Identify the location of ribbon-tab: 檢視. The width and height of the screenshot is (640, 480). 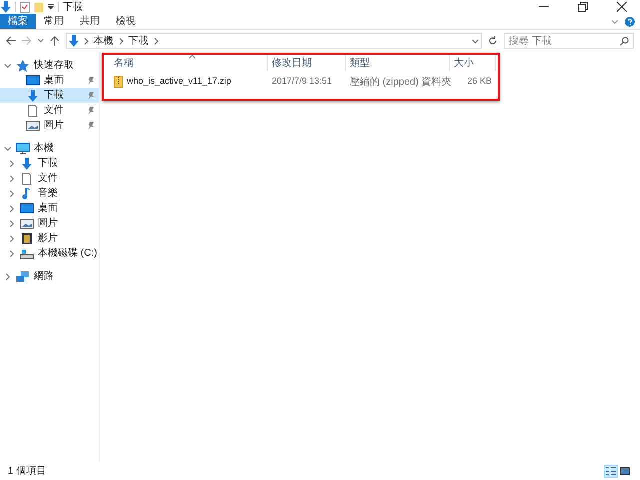
(126, 21).